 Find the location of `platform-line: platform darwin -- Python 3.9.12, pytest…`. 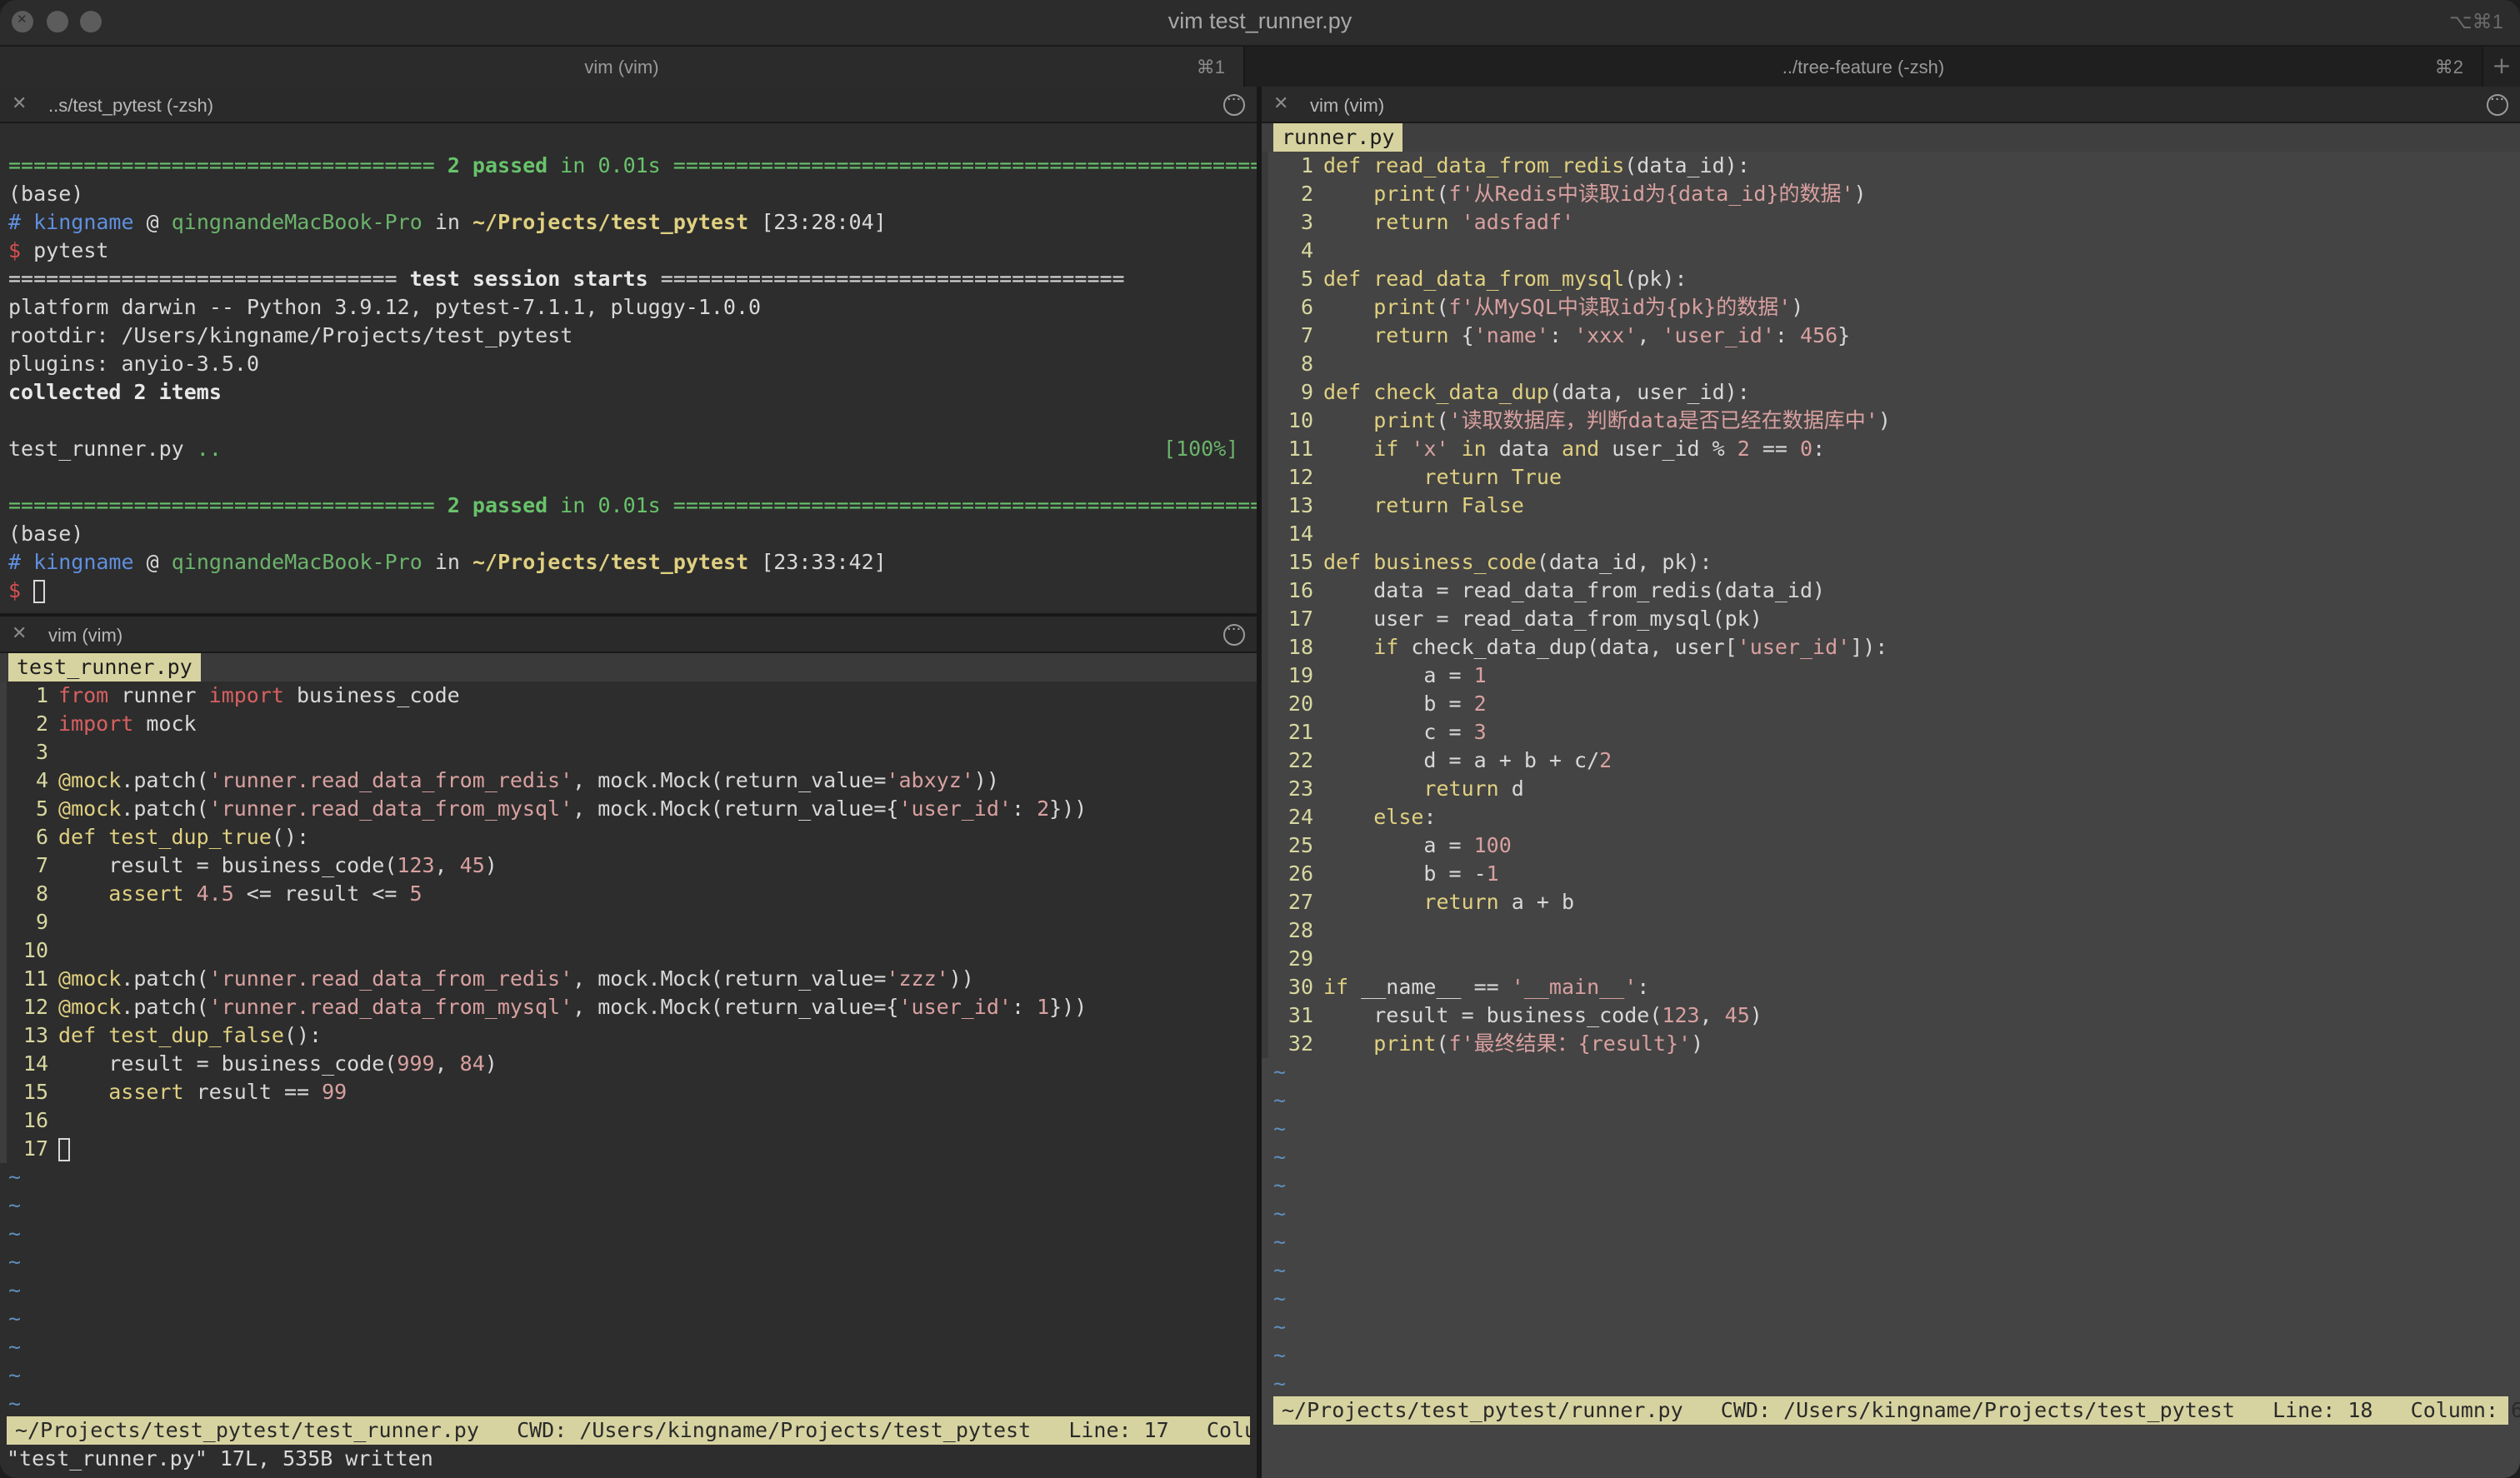

platform-line: platform darwin -- Python 3.9.12, pytest… is located at coordinates (385, 307).